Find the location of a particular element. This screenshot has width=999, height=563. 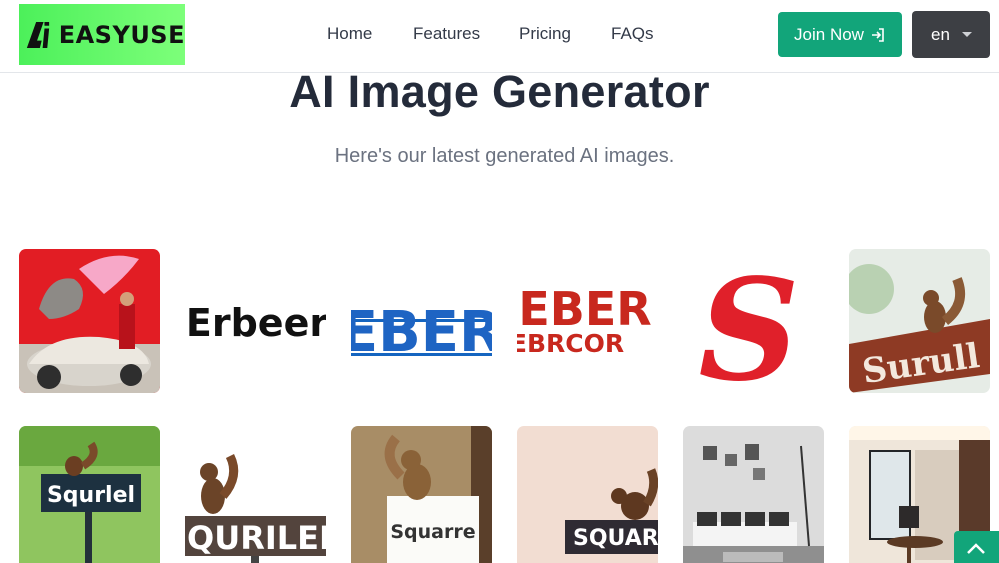

language-value: en is located at coordinates (940, 34).